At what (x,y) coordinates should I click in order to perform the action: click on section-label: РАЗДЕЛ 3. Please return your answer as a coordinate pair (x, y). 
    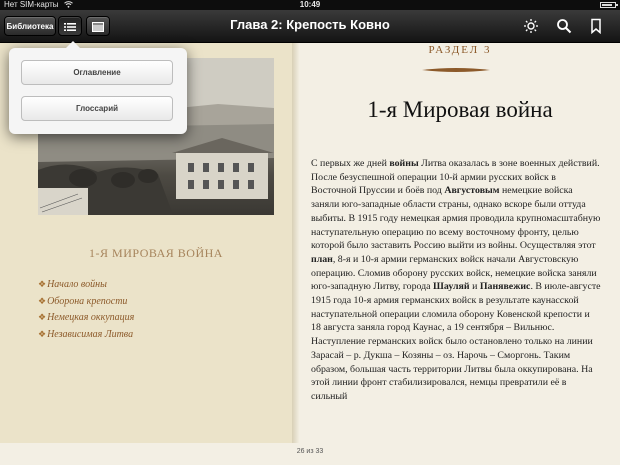
    Looking at the image, I should click on (460, 50).